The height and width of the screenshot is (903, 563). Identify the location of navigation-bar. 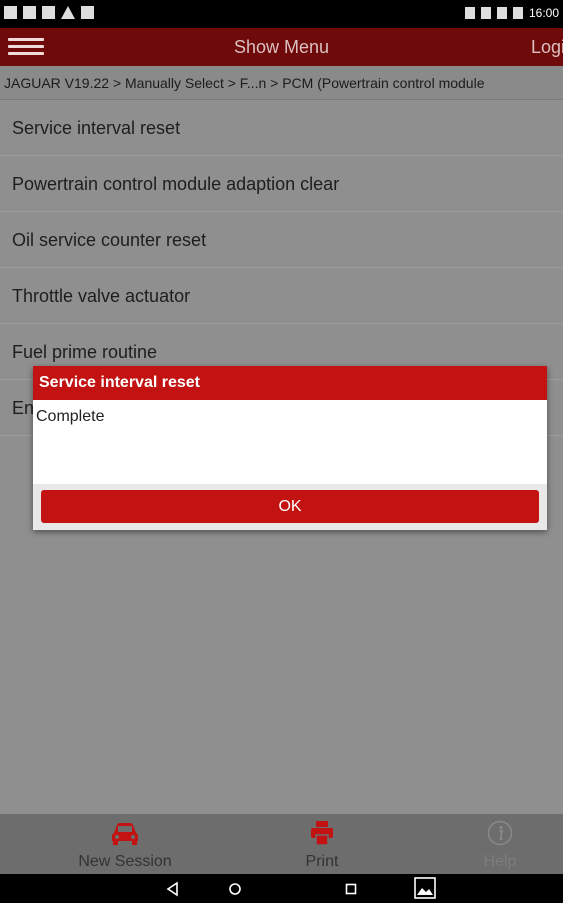
(281, 888).